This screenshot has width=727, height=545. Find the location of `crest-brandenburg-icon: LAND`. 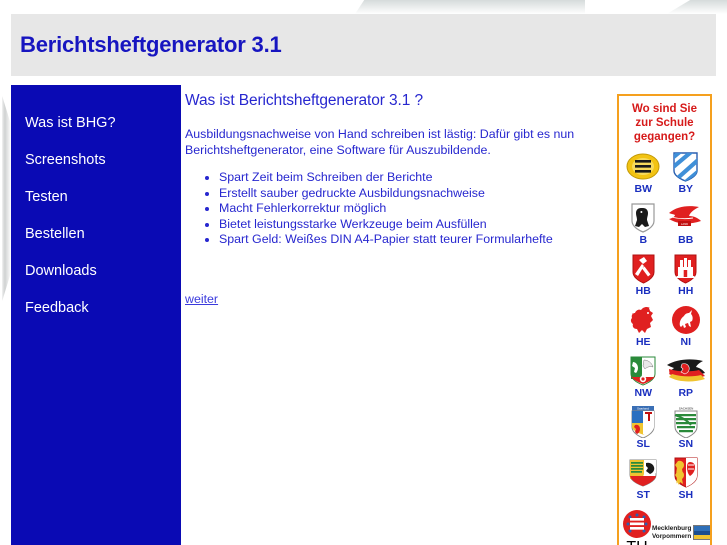

crest-brandenburg-icon: LAND is located at coordinates (686, 217).